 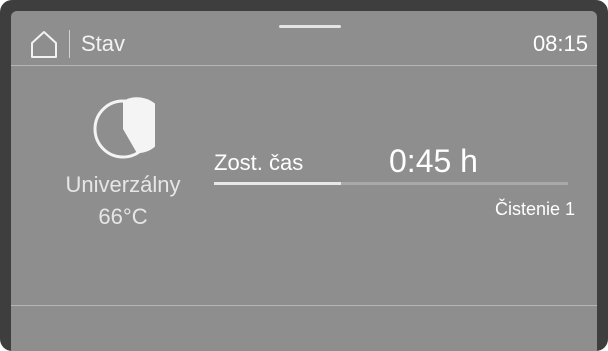 What do you see at coordinates (69, 44) in the screenshot?
I see `header-divider` at bounding box center [69, 44].